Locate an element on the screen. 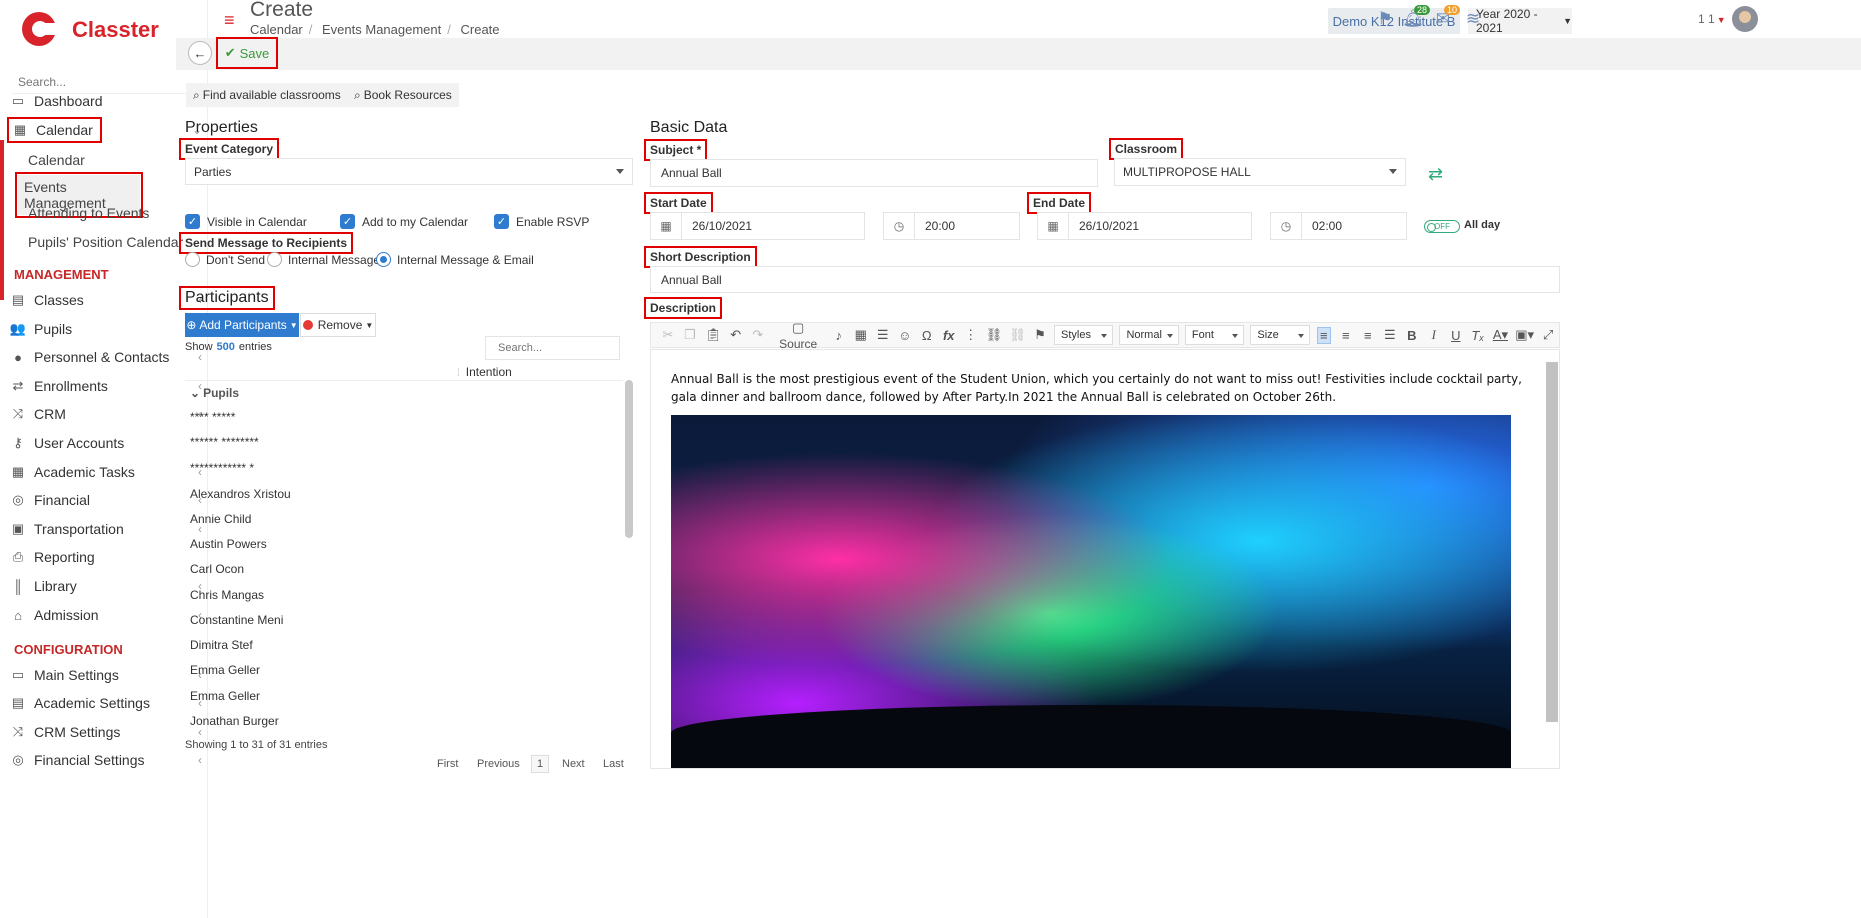 This screenshot has width=1861, height=918. end-date-input: 26/10/2021 is located at coordinates (1160, 226).